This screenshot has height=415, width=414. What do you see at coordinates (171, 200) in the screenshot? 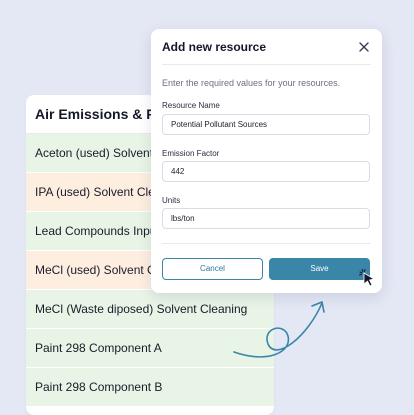
I see `units-label: Units` at bounding box center [171, 200].